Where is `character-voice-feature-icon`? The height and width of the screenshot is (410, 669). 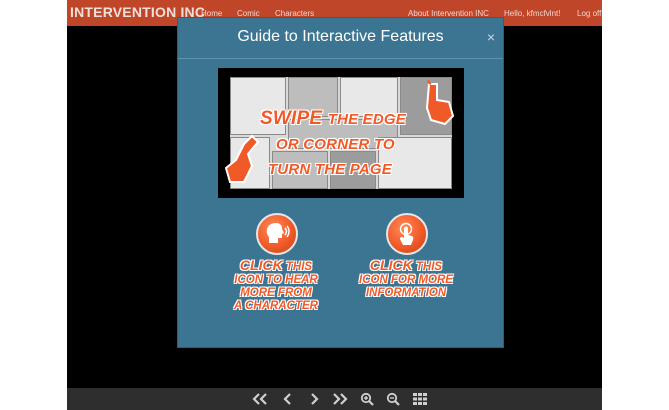
character-voice-feature-icon is located at coordinates (277, 234).